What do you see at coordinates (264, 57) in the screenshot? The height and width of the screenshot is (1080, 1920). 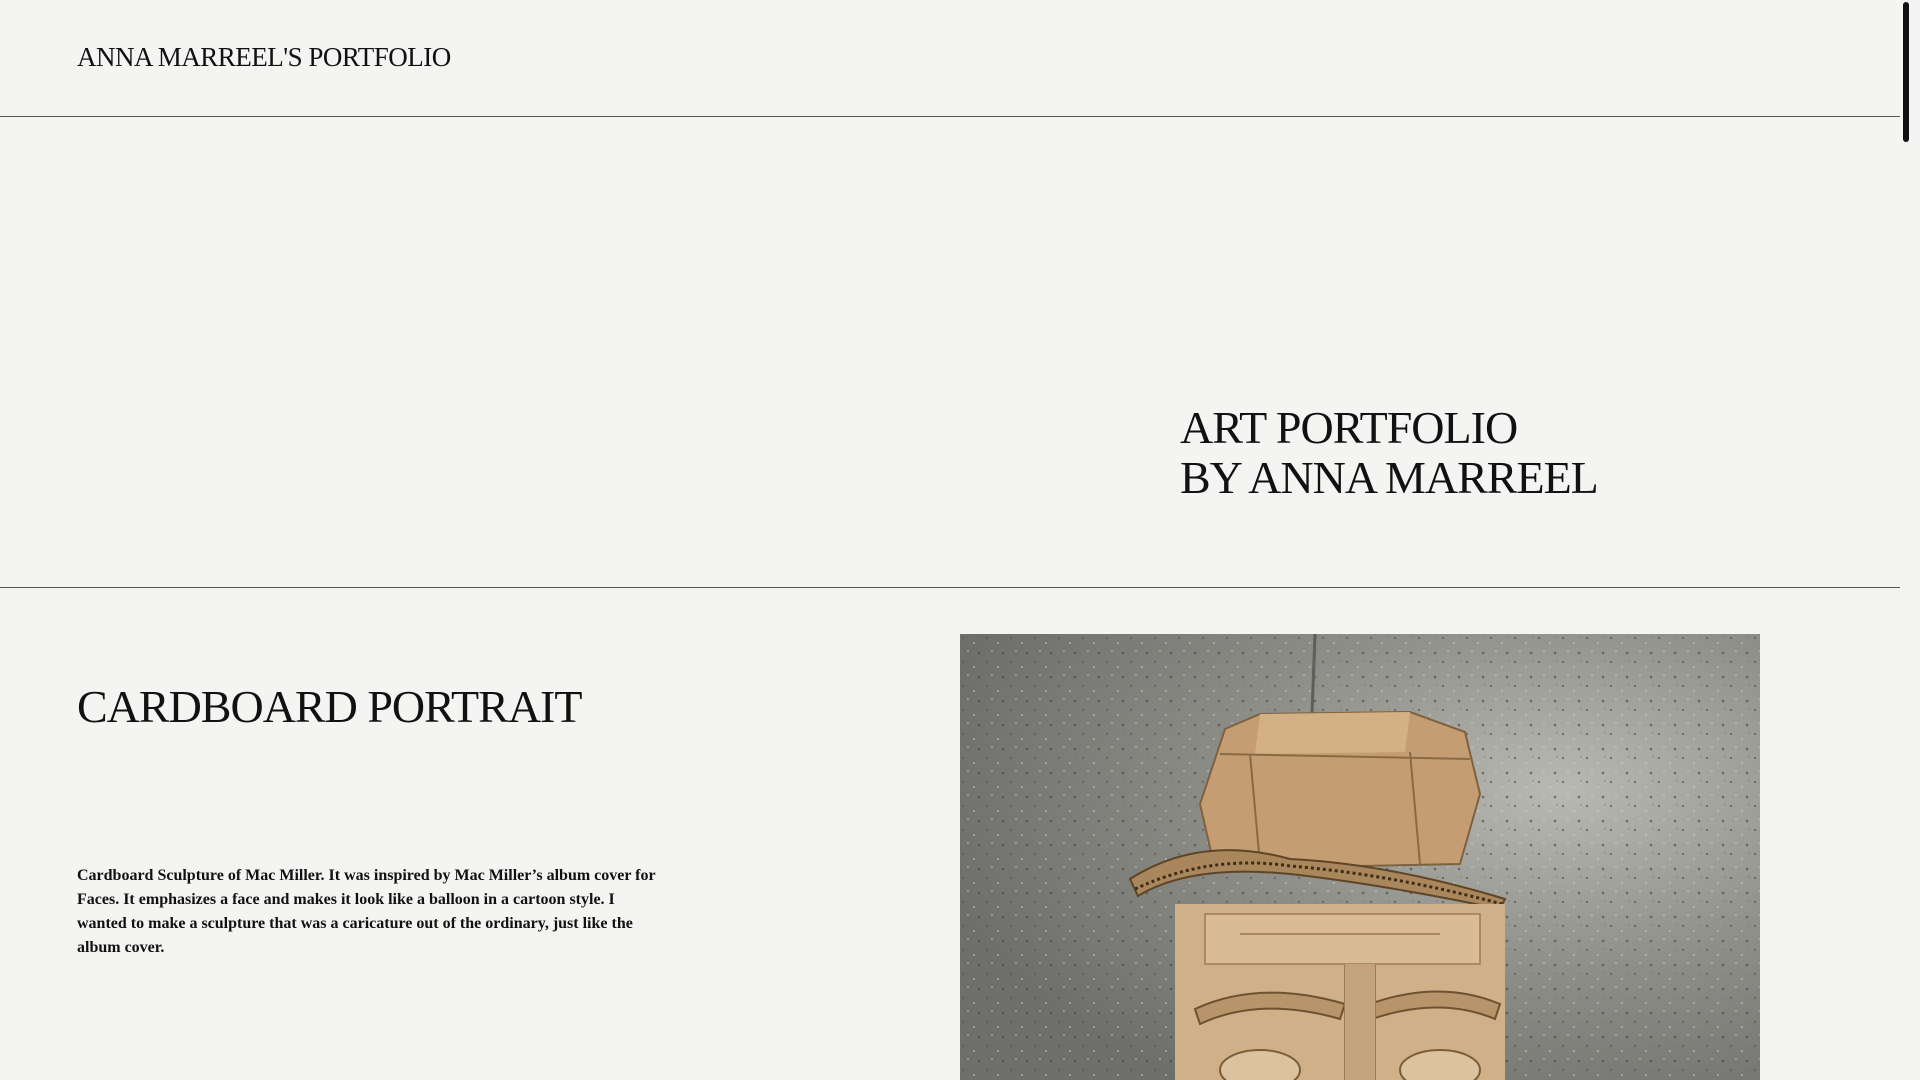 I see `site-title-link: ANNA MARREEL'S PORTFOLIO` at bounding box center [264, 57].